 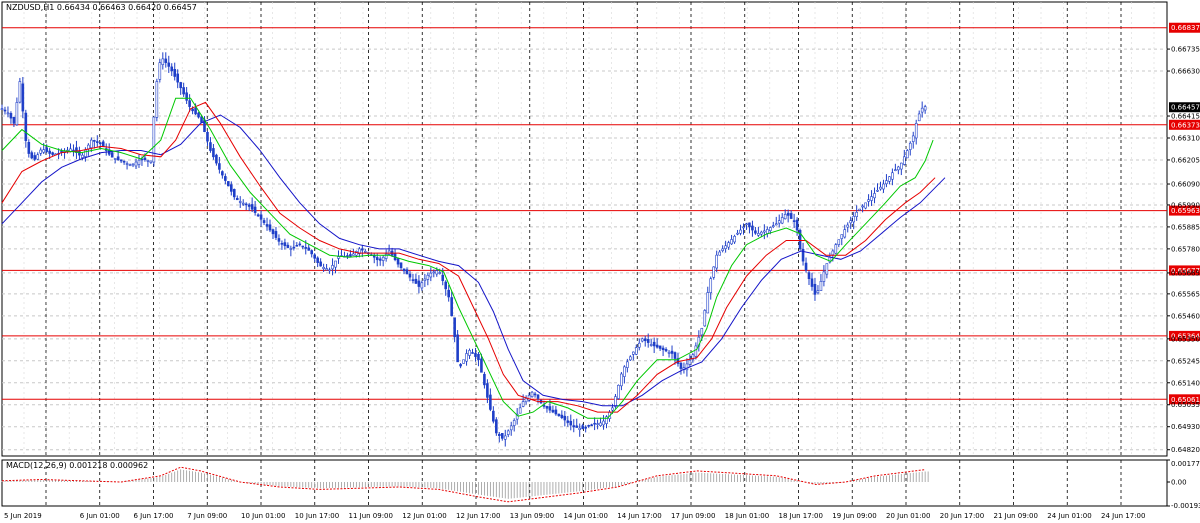 I want to click on price-tick-label: 0.65990, so click(x=1185, y=205).